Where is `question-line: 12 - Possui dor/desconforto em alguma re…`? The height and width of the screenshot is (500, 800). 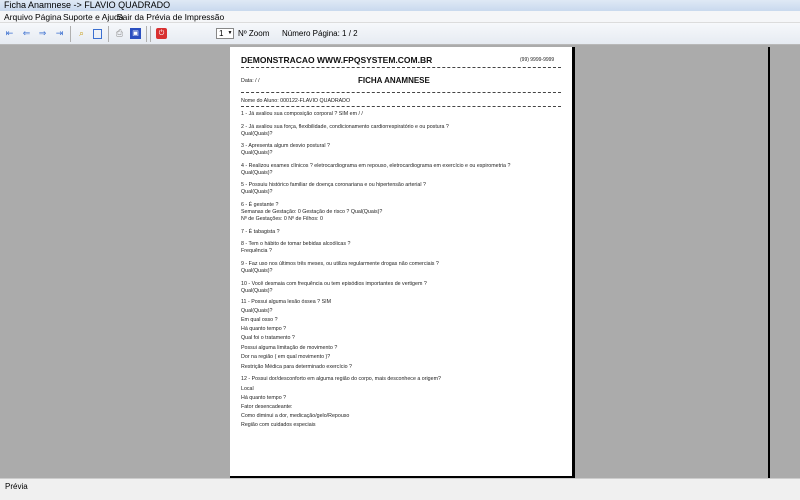 question-line: 12 - Possui dor/desconforto em alguma re… is located at coordinates (341, 379).